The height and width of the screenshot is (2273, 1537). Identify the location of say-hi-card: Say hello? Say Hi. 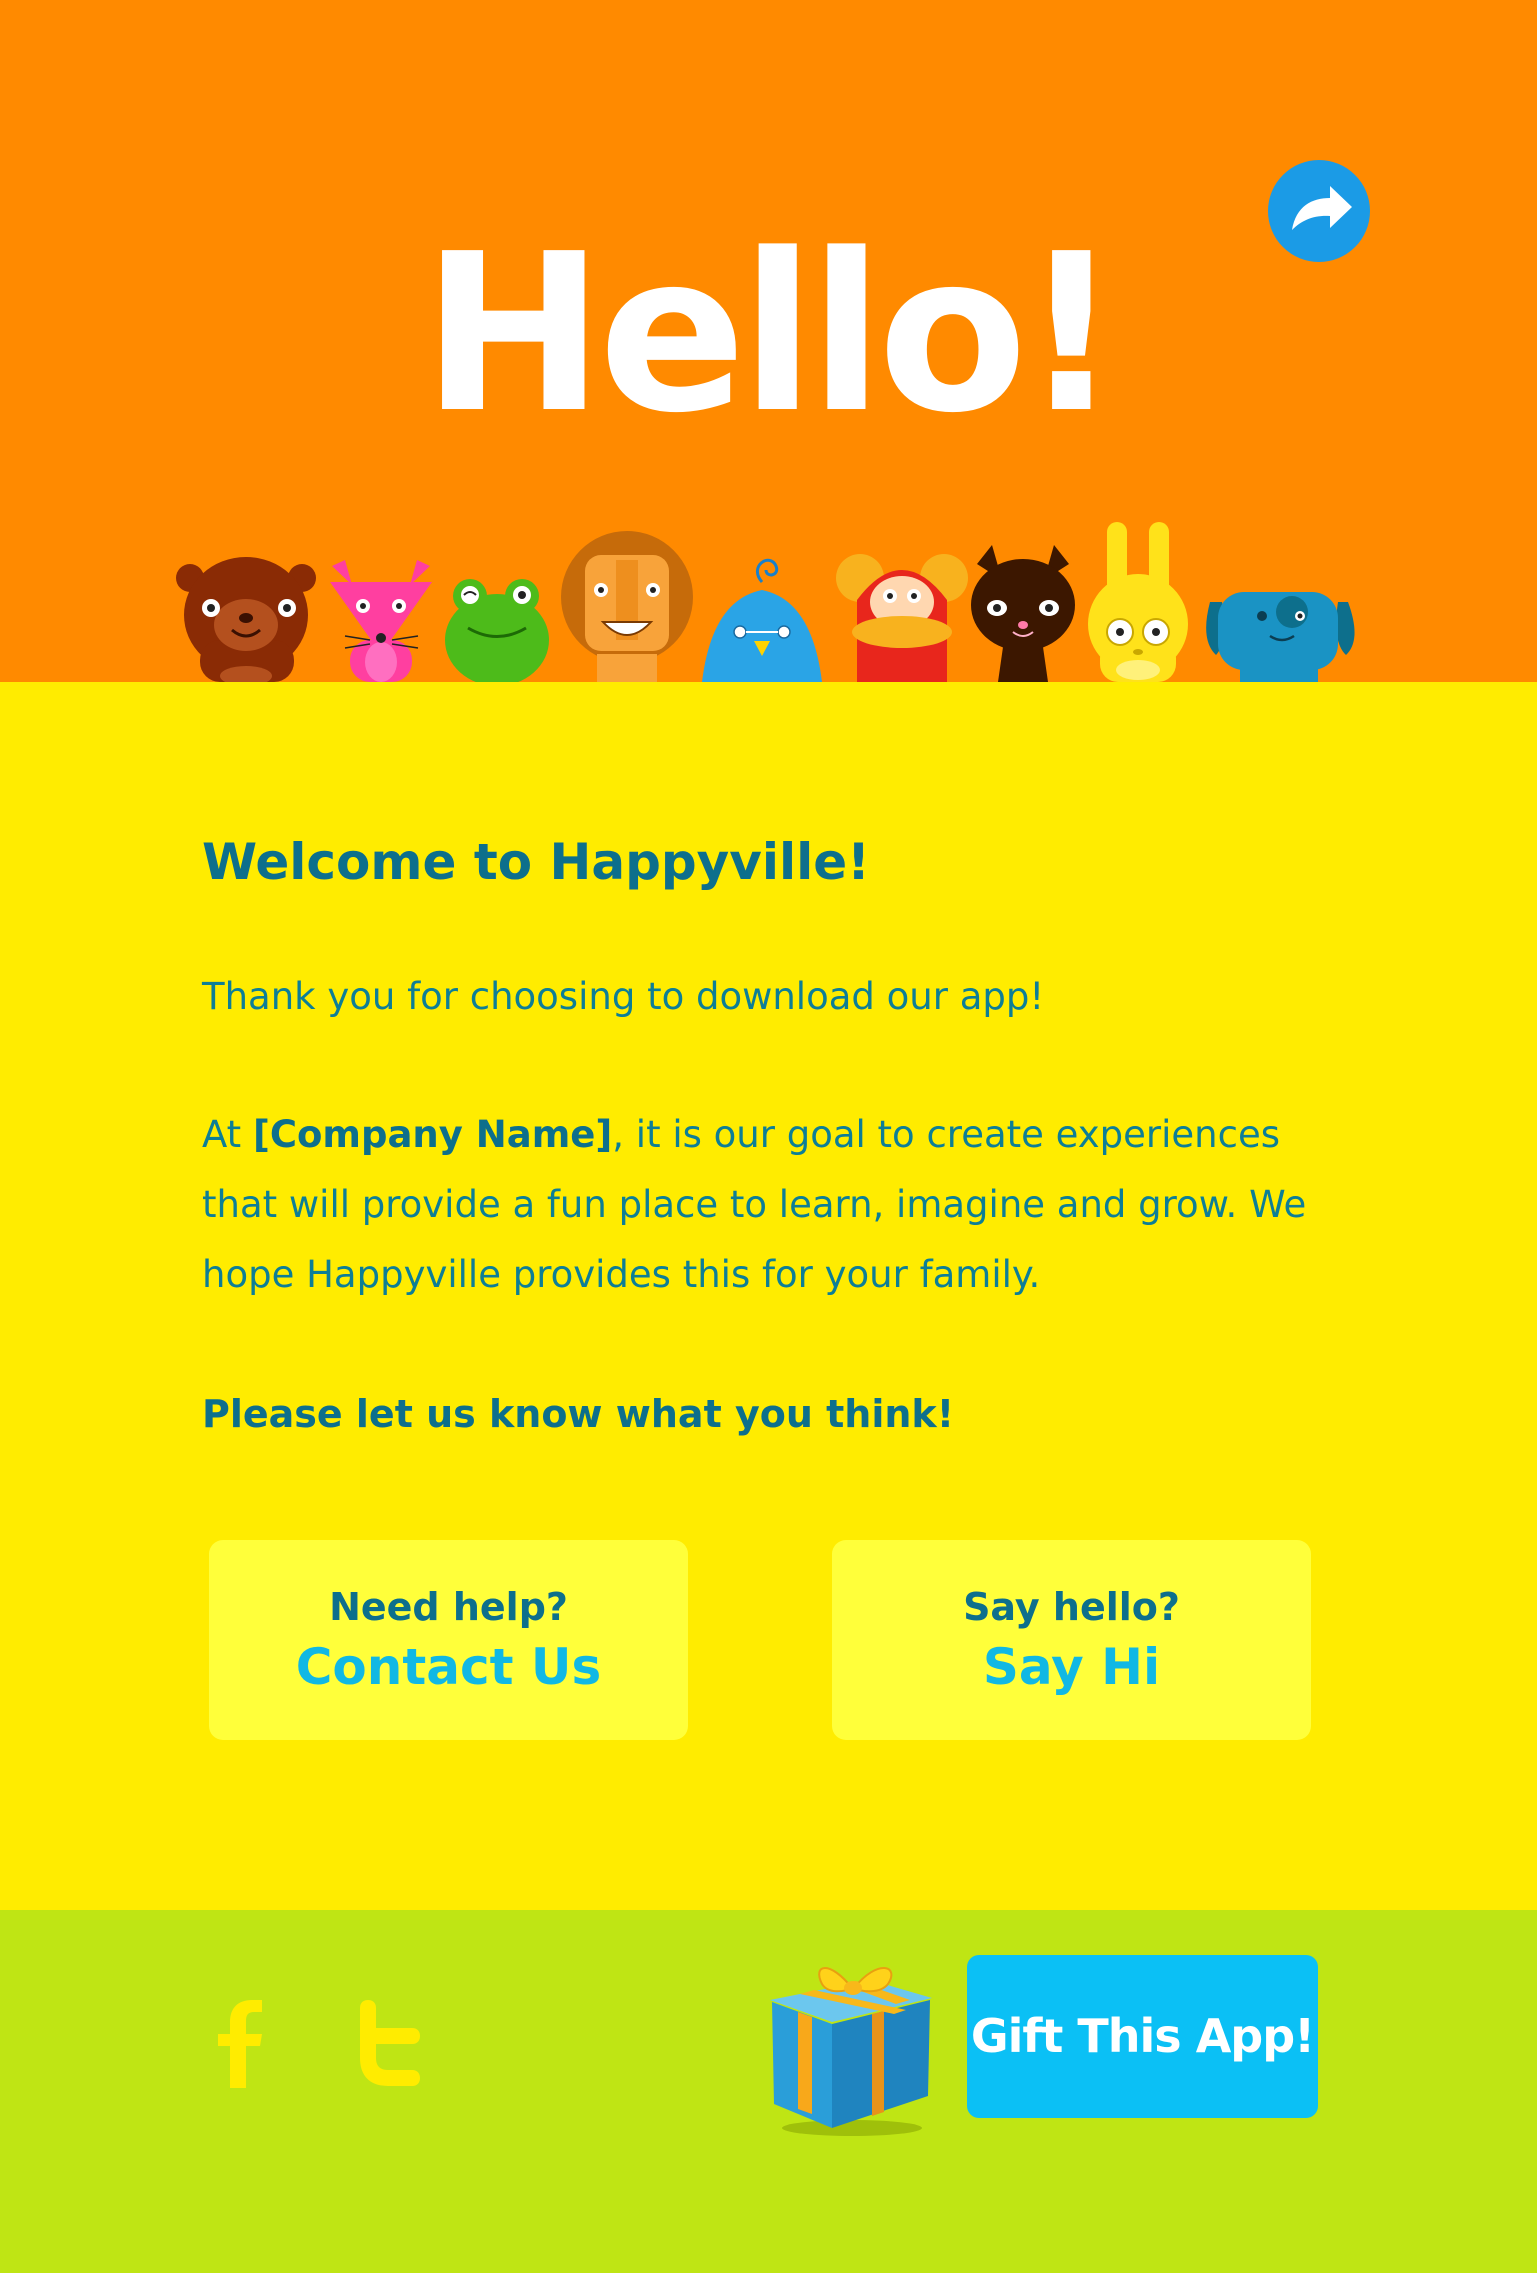
(1071, 1640).